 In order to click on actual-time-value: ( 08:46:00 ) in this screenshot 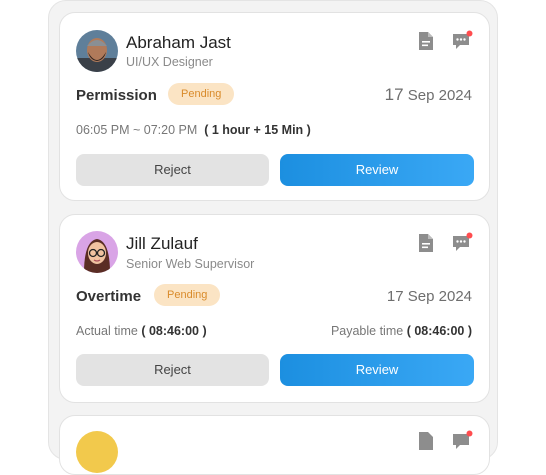, I will do `click(174, 331)`.